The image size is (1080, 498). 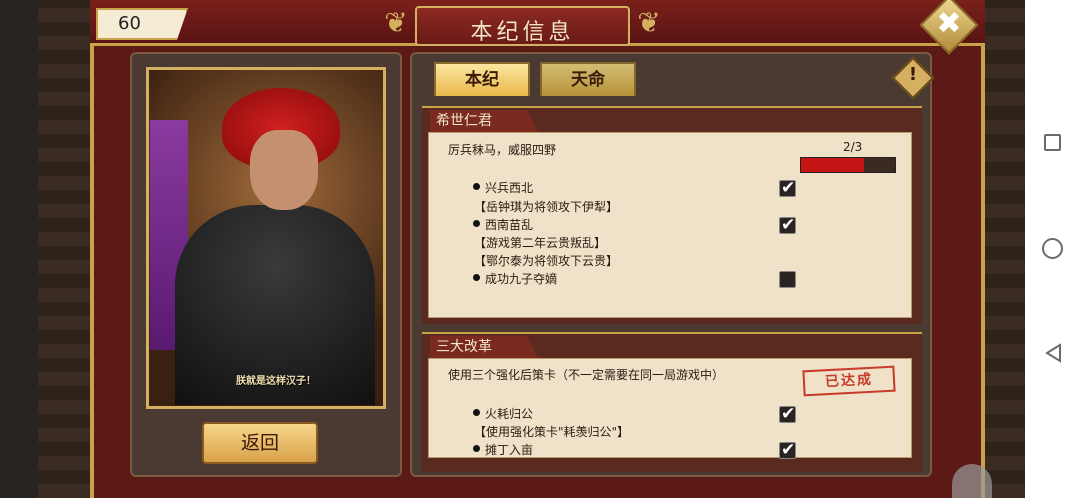 What do you see at coordinates (540, 243) in the screenshot?
I see `list-item-note: 【游戏第二年云贵叛乱】` at bounding box center [540, 243].